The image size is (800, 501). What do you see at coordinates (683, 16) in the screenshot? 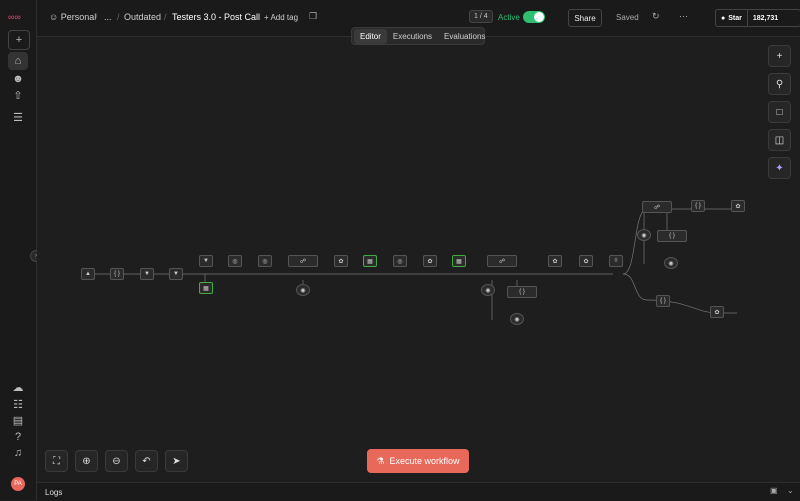
I see `more-options-icon: ⋯` at bounding box center [683, 16].